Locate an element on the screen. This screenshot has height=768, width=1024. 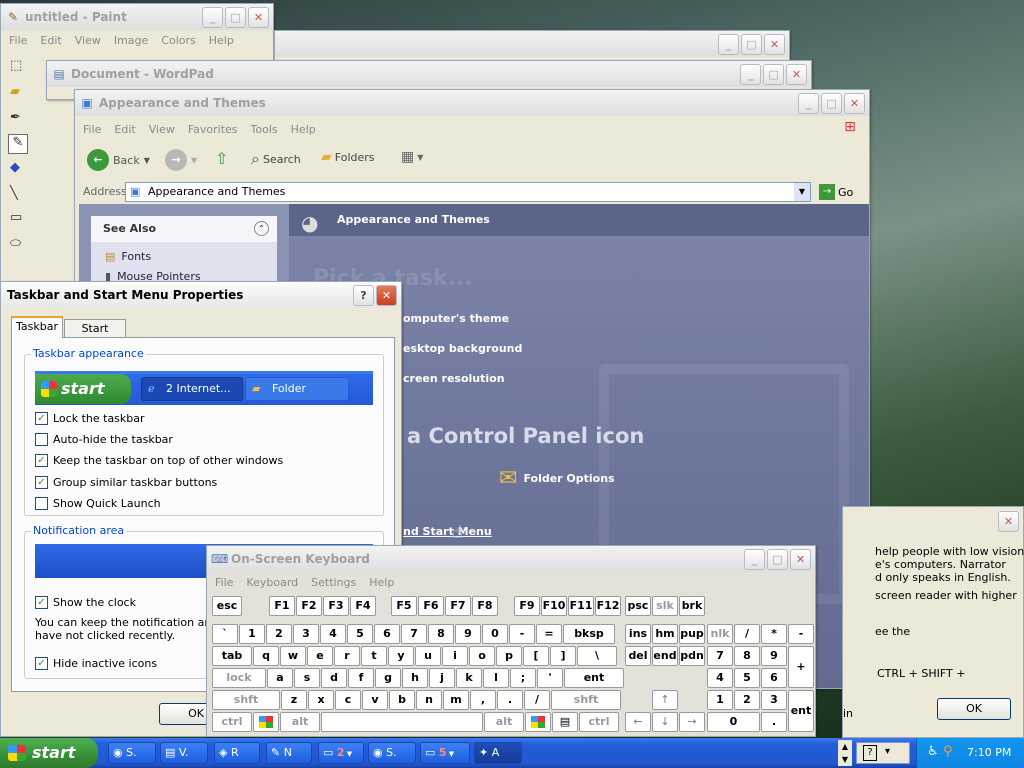
taskbar-item-3: ◈ R is located at coordinates (237, 753).